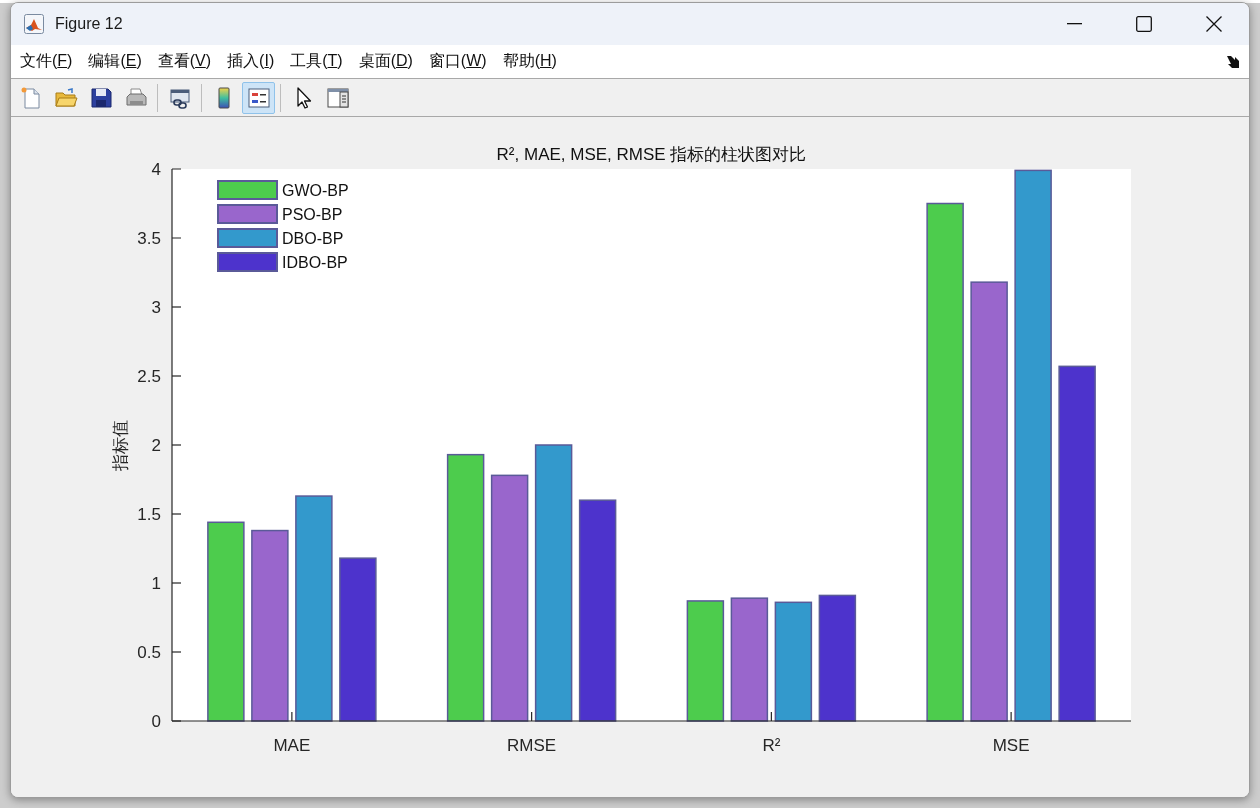 Image resolution: width=1260 pixels, height=808 pixels. What do you see at coordinates (34, 24) in the screenshot?
I see `peak-logo-icon` at bounding box center [34, 24].